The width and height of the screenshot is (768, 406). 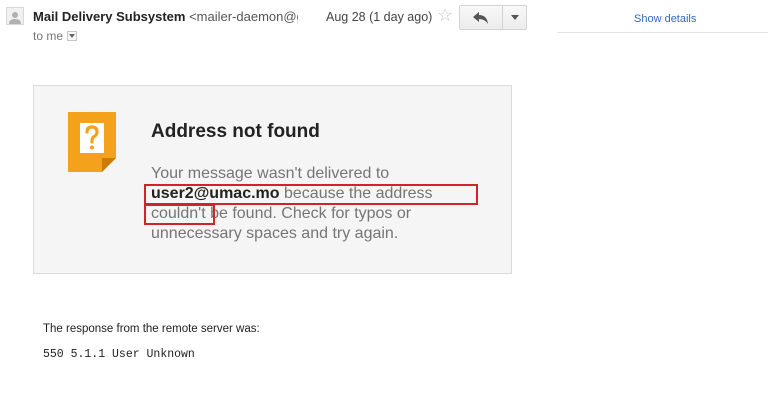 I want to click on star-icon: ☆, so click(x=445, y=15).